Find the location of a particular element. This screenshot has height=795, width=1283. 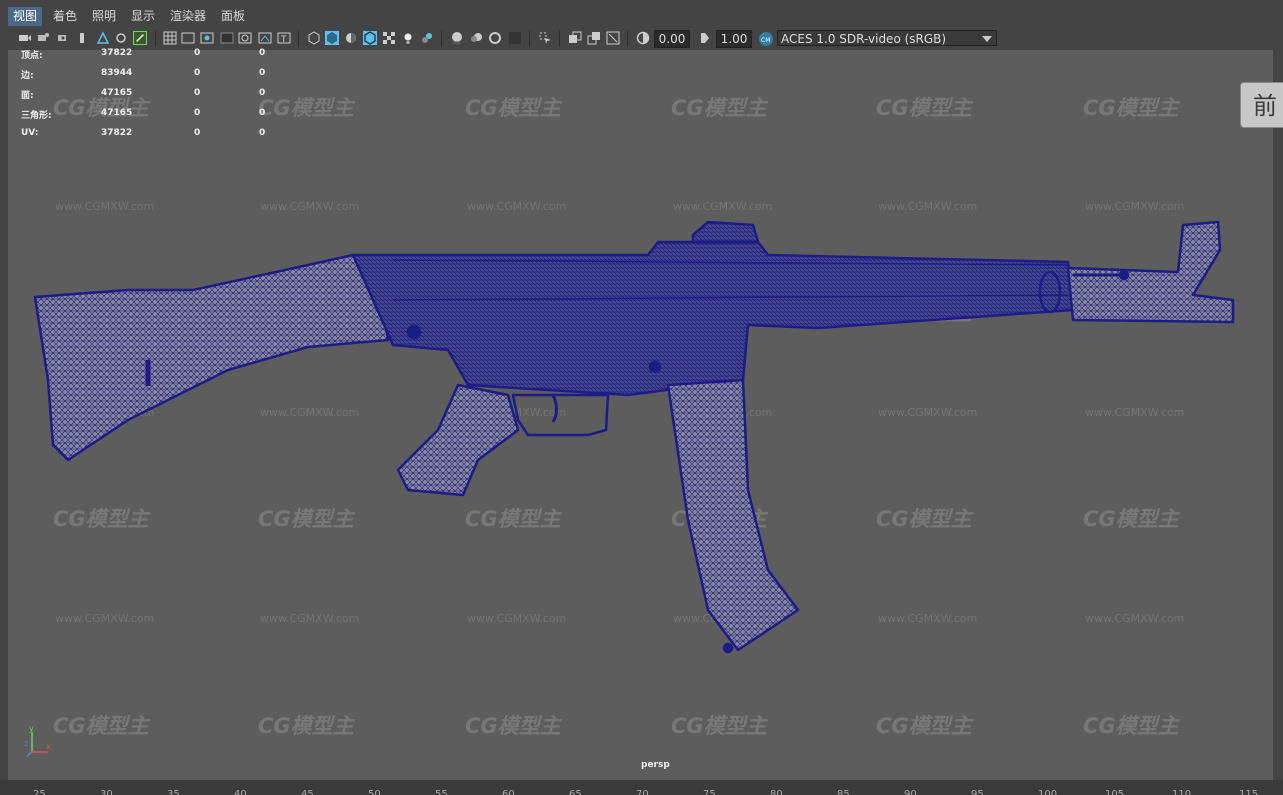

grid-icon is located at coordinates (170, 38).